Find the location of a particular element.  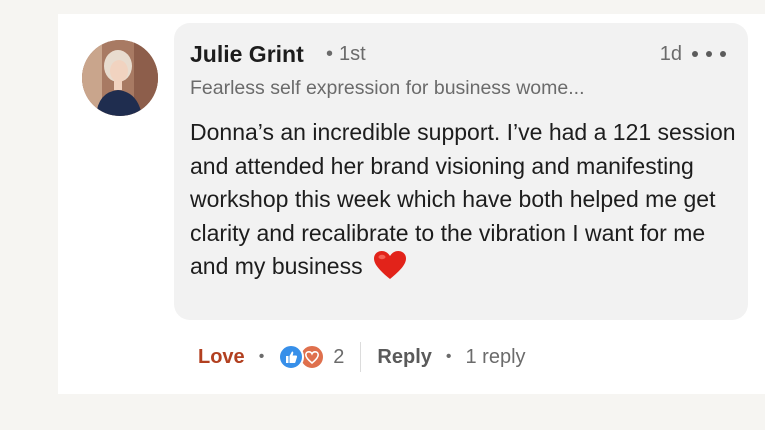

divider is located at coordinates (361, 357).